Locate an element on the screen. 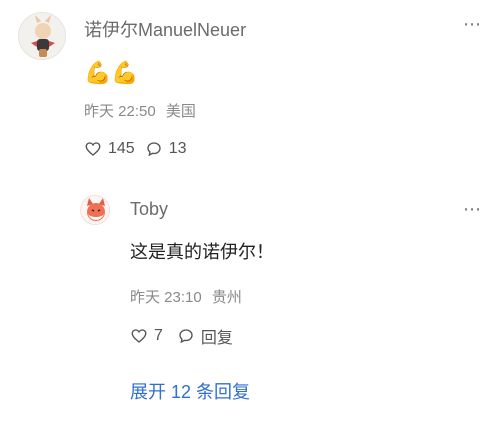  more-options-reply: ⋯ is located at coordinates (472, 209).